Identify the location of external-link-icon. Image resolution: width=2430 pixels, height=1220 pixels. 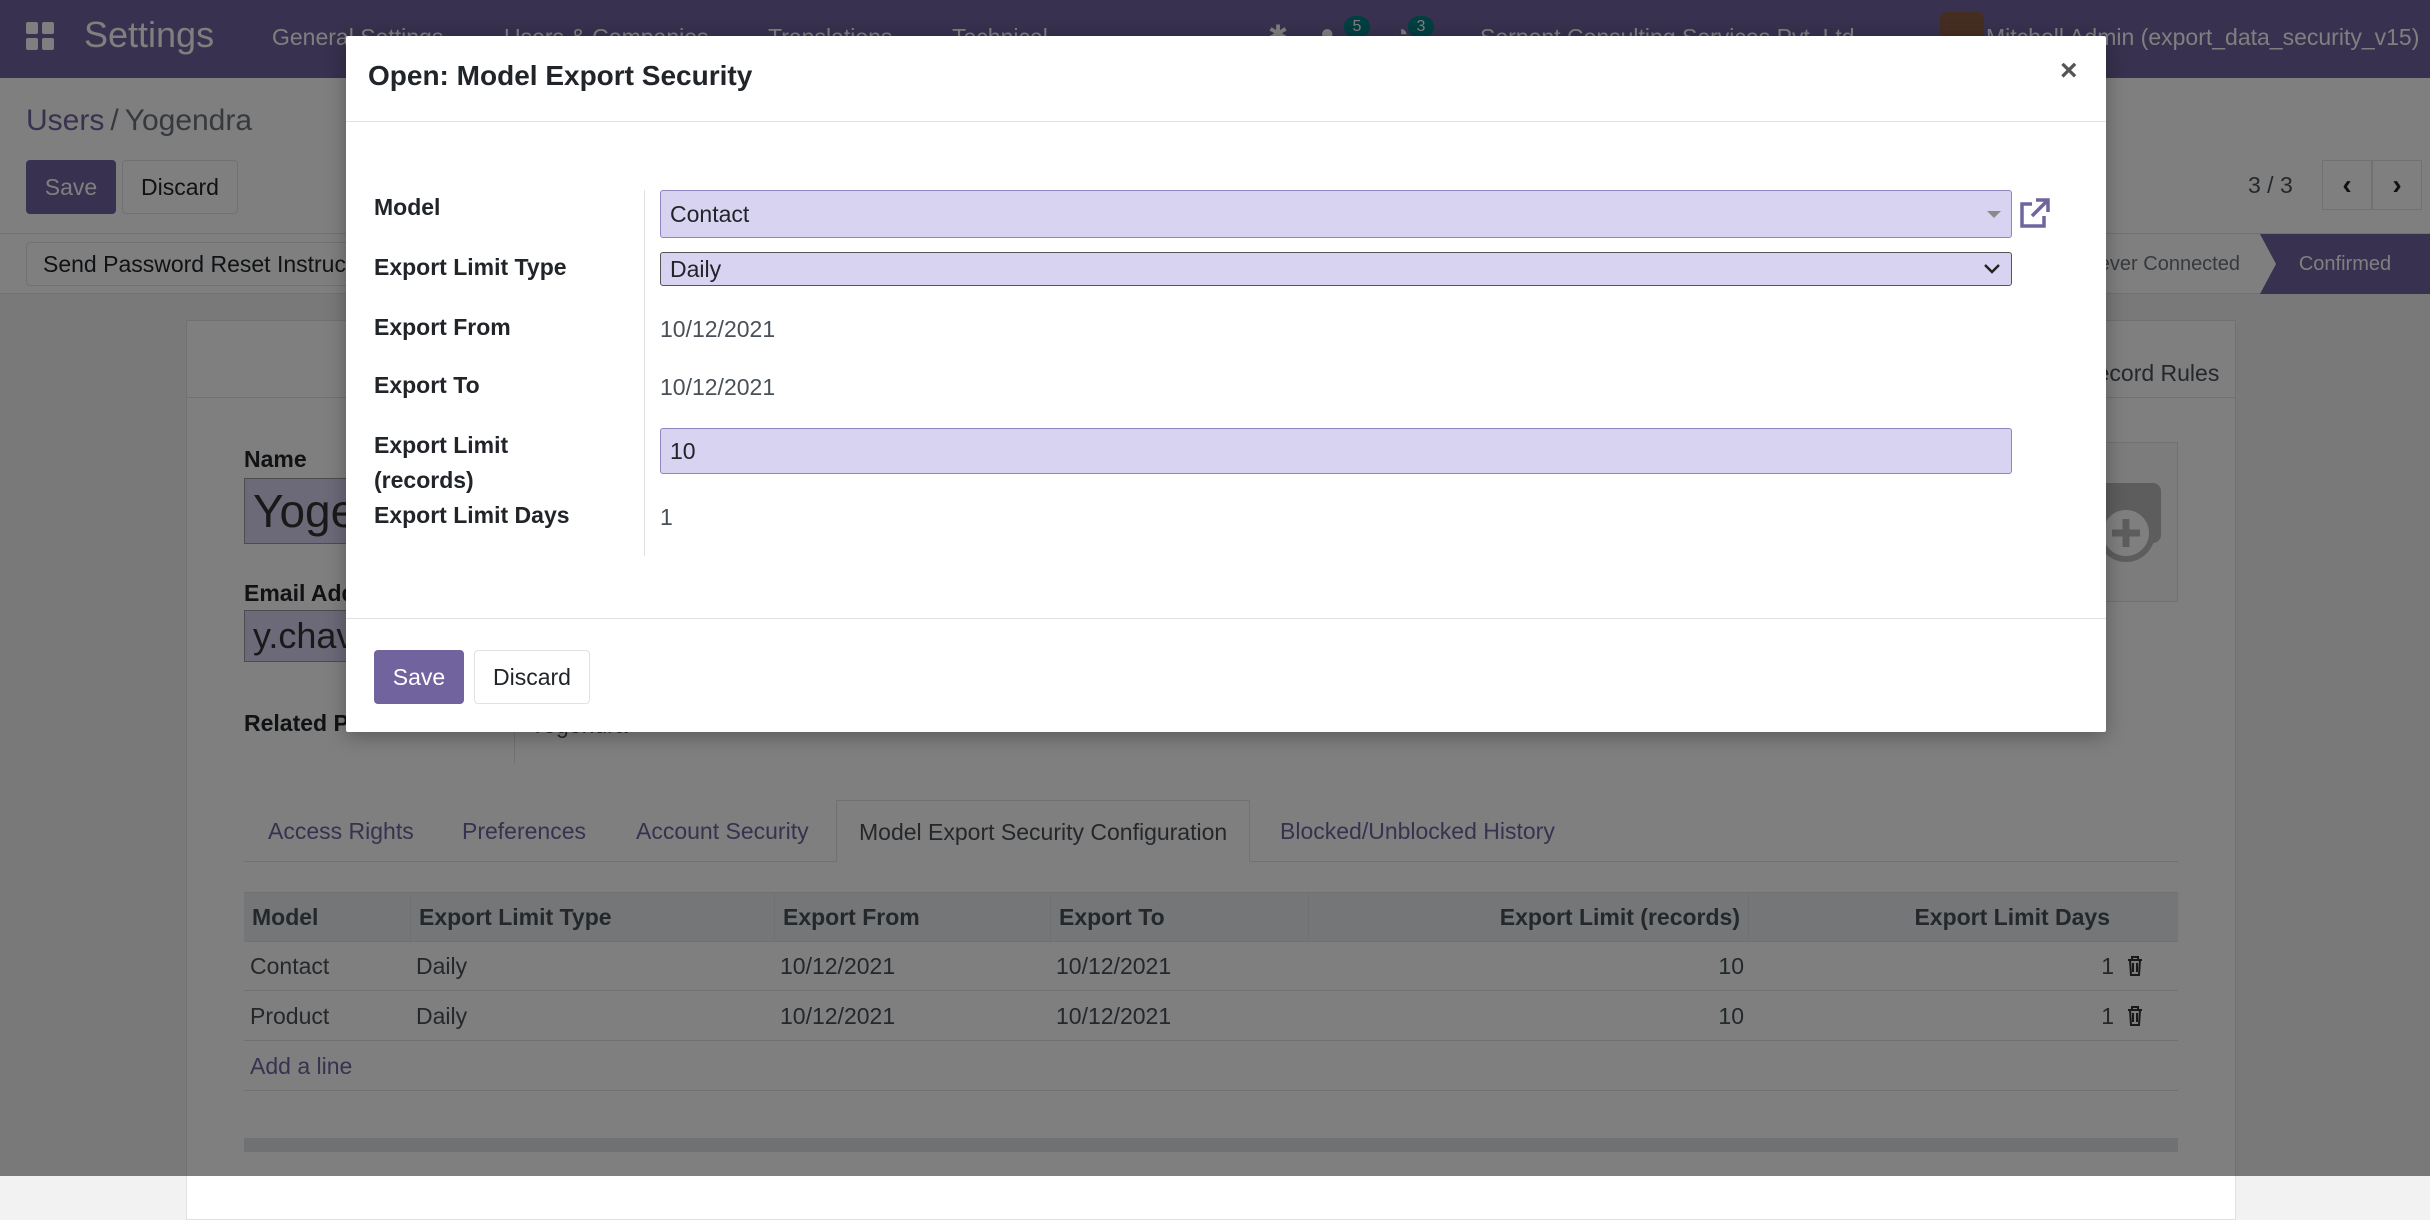
(2034, 214).